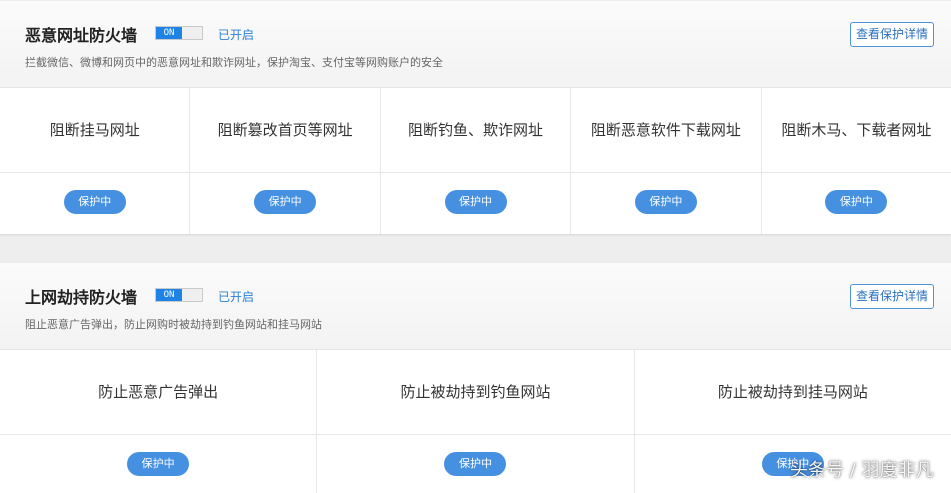  I want to click on panel-title: 恶意网址防火墙, so click(81, 35).